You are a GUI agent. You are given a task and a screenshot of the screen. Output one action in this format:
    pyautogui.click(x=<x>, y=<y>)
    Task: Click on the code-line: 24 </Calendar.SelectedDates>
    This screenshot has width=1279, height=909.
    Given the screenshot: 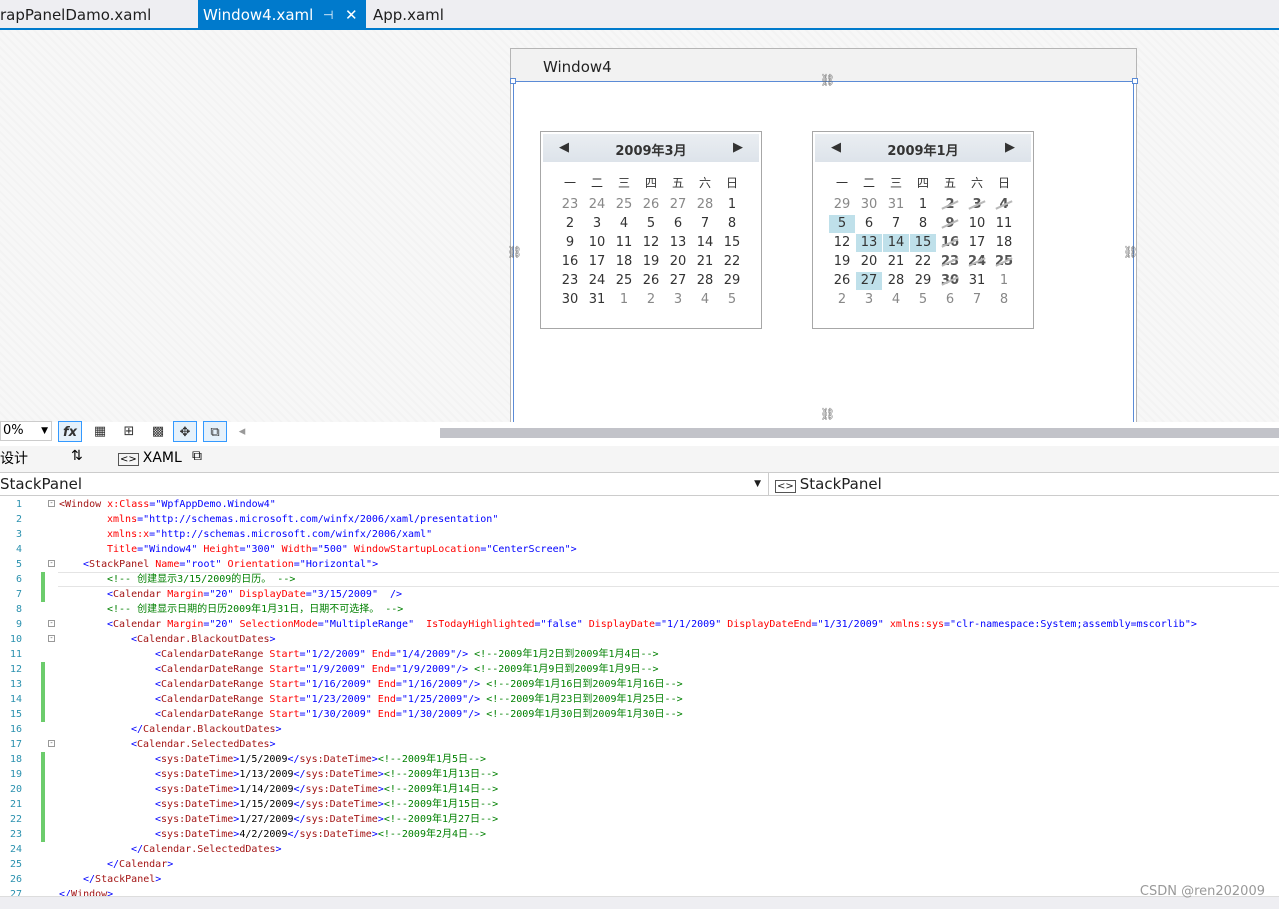 What is the action you would take?
    pyautogui.click(x=639, y=849)
    